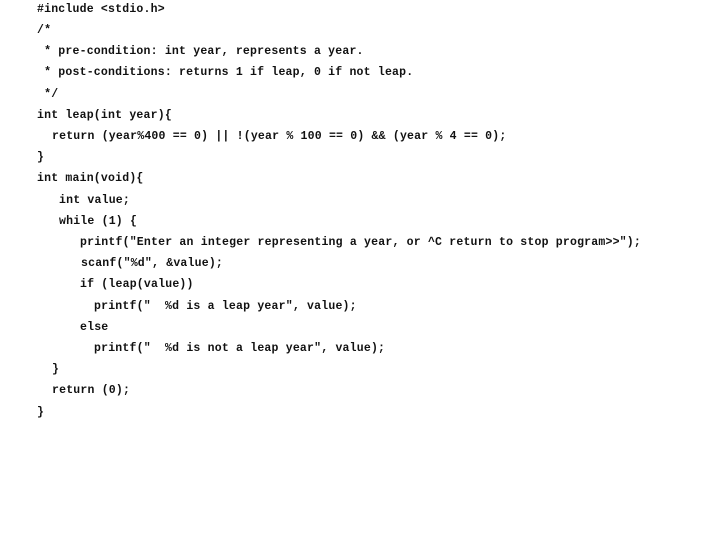  I want to click on code-line-printf-not-leap: printf(" %d is not a leap year", value);, so click(240, 348).